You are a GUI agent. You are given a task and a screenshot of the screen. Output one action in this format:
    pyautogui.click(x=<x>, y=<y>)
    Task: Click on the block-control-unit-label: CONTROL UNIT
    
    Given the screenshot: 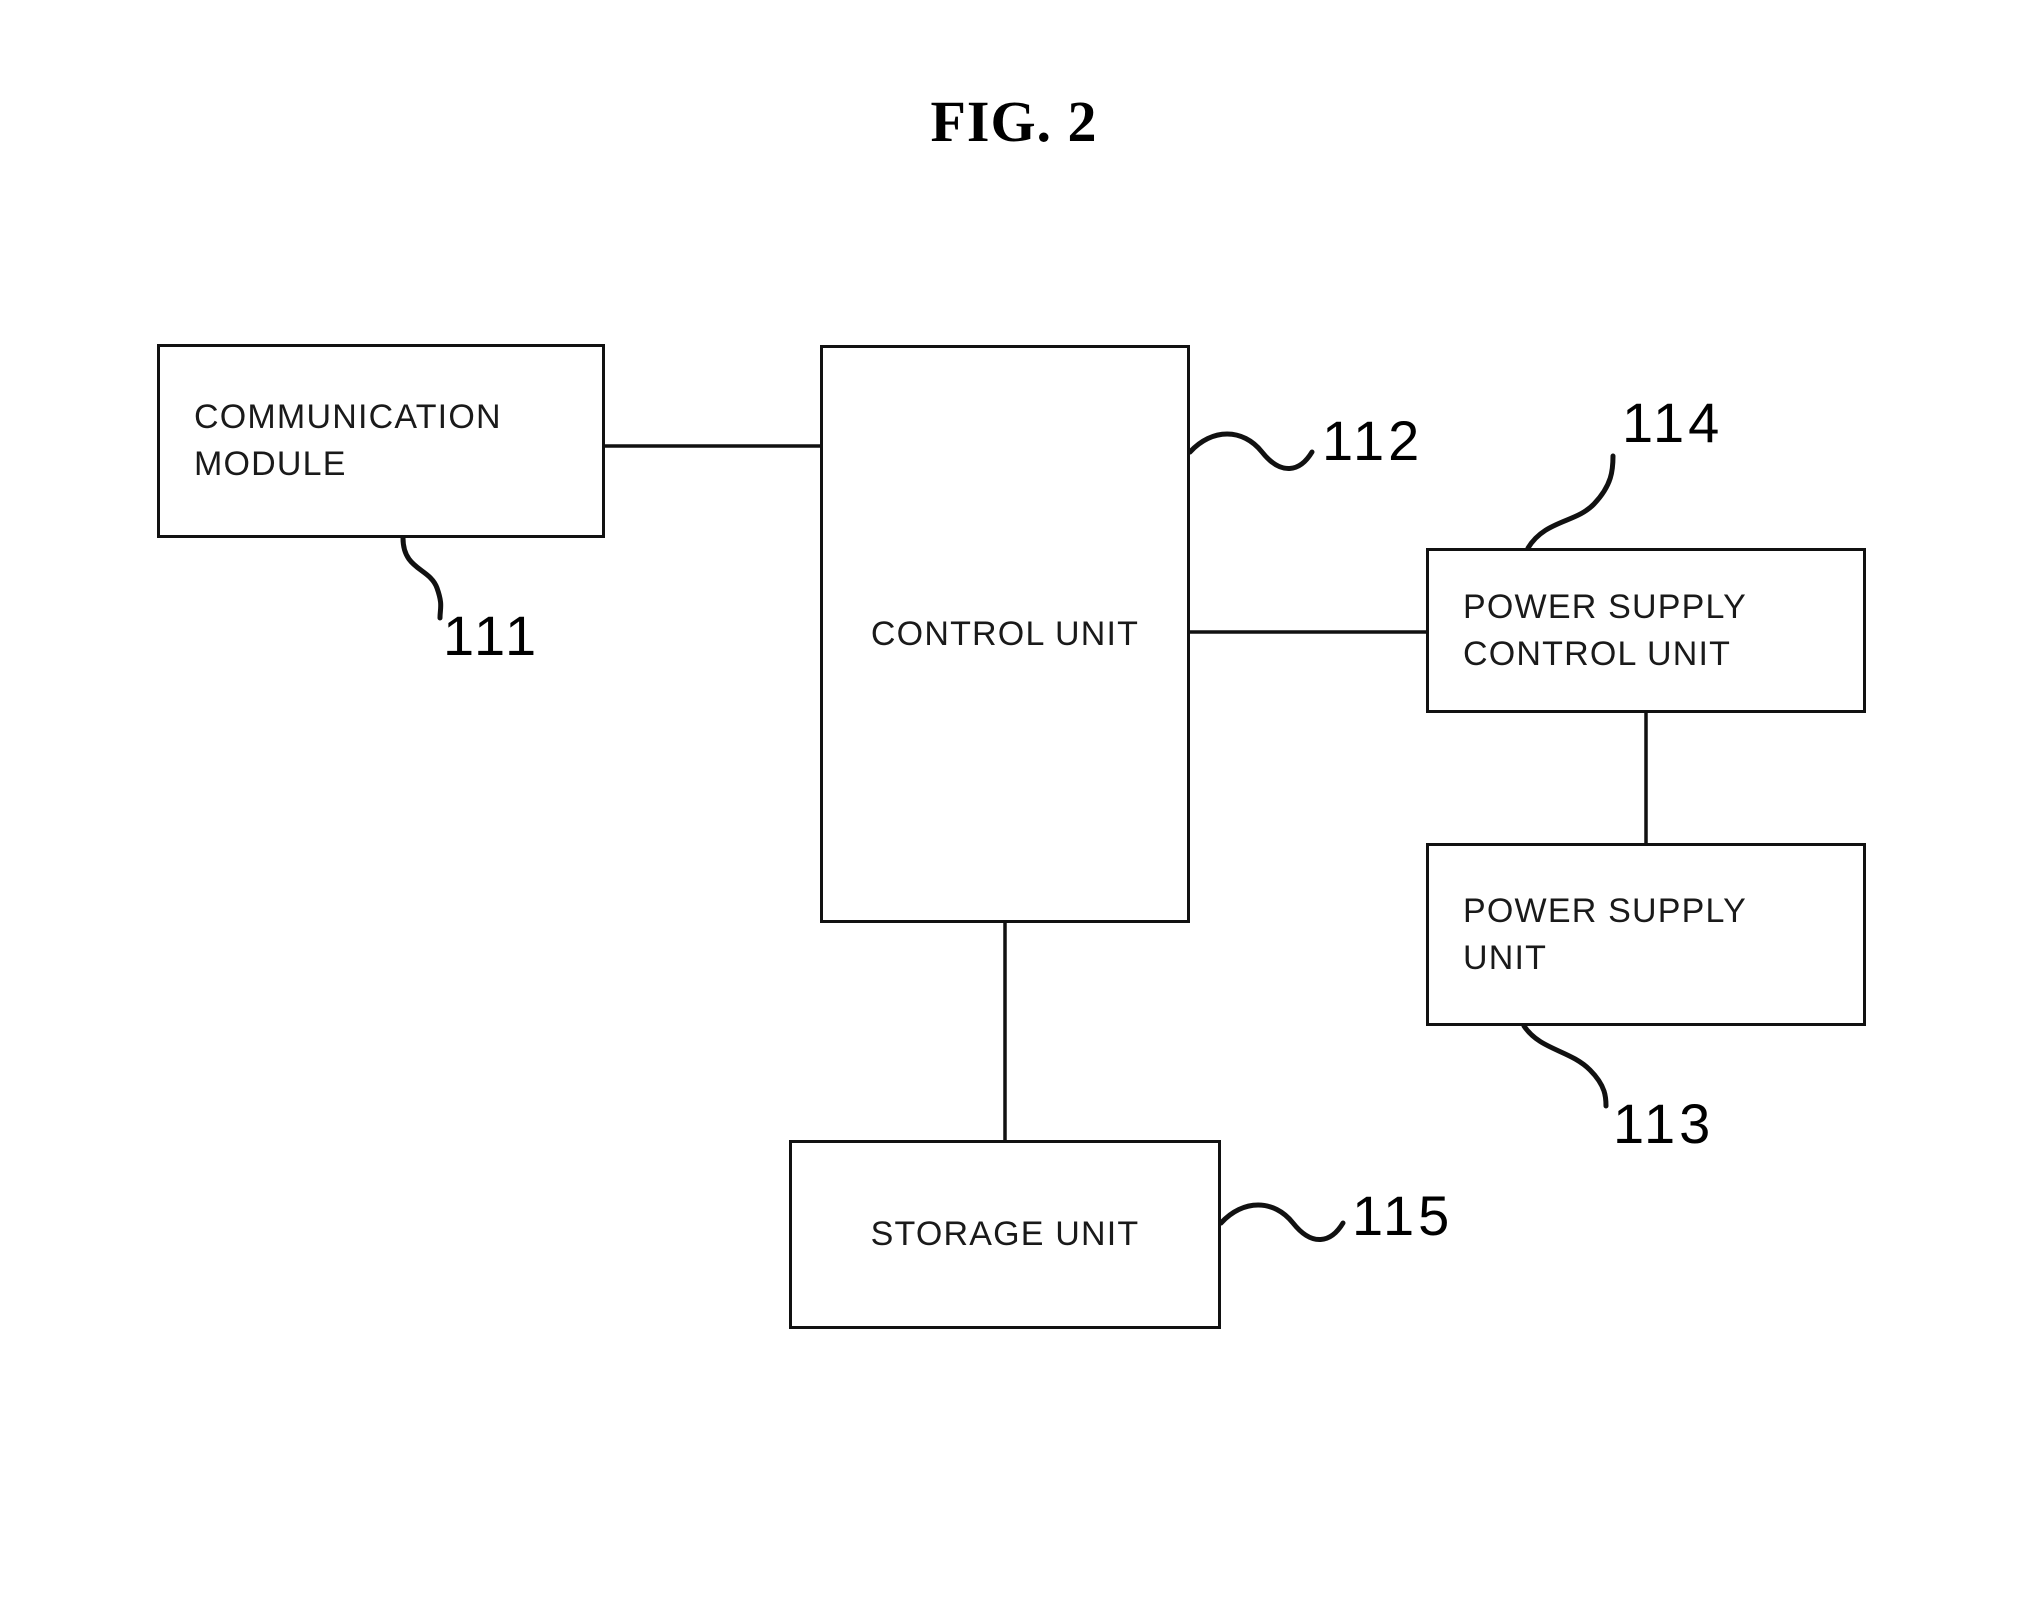 What is the action you would take?
    pyautogui.click(x=1005, y=633)
    